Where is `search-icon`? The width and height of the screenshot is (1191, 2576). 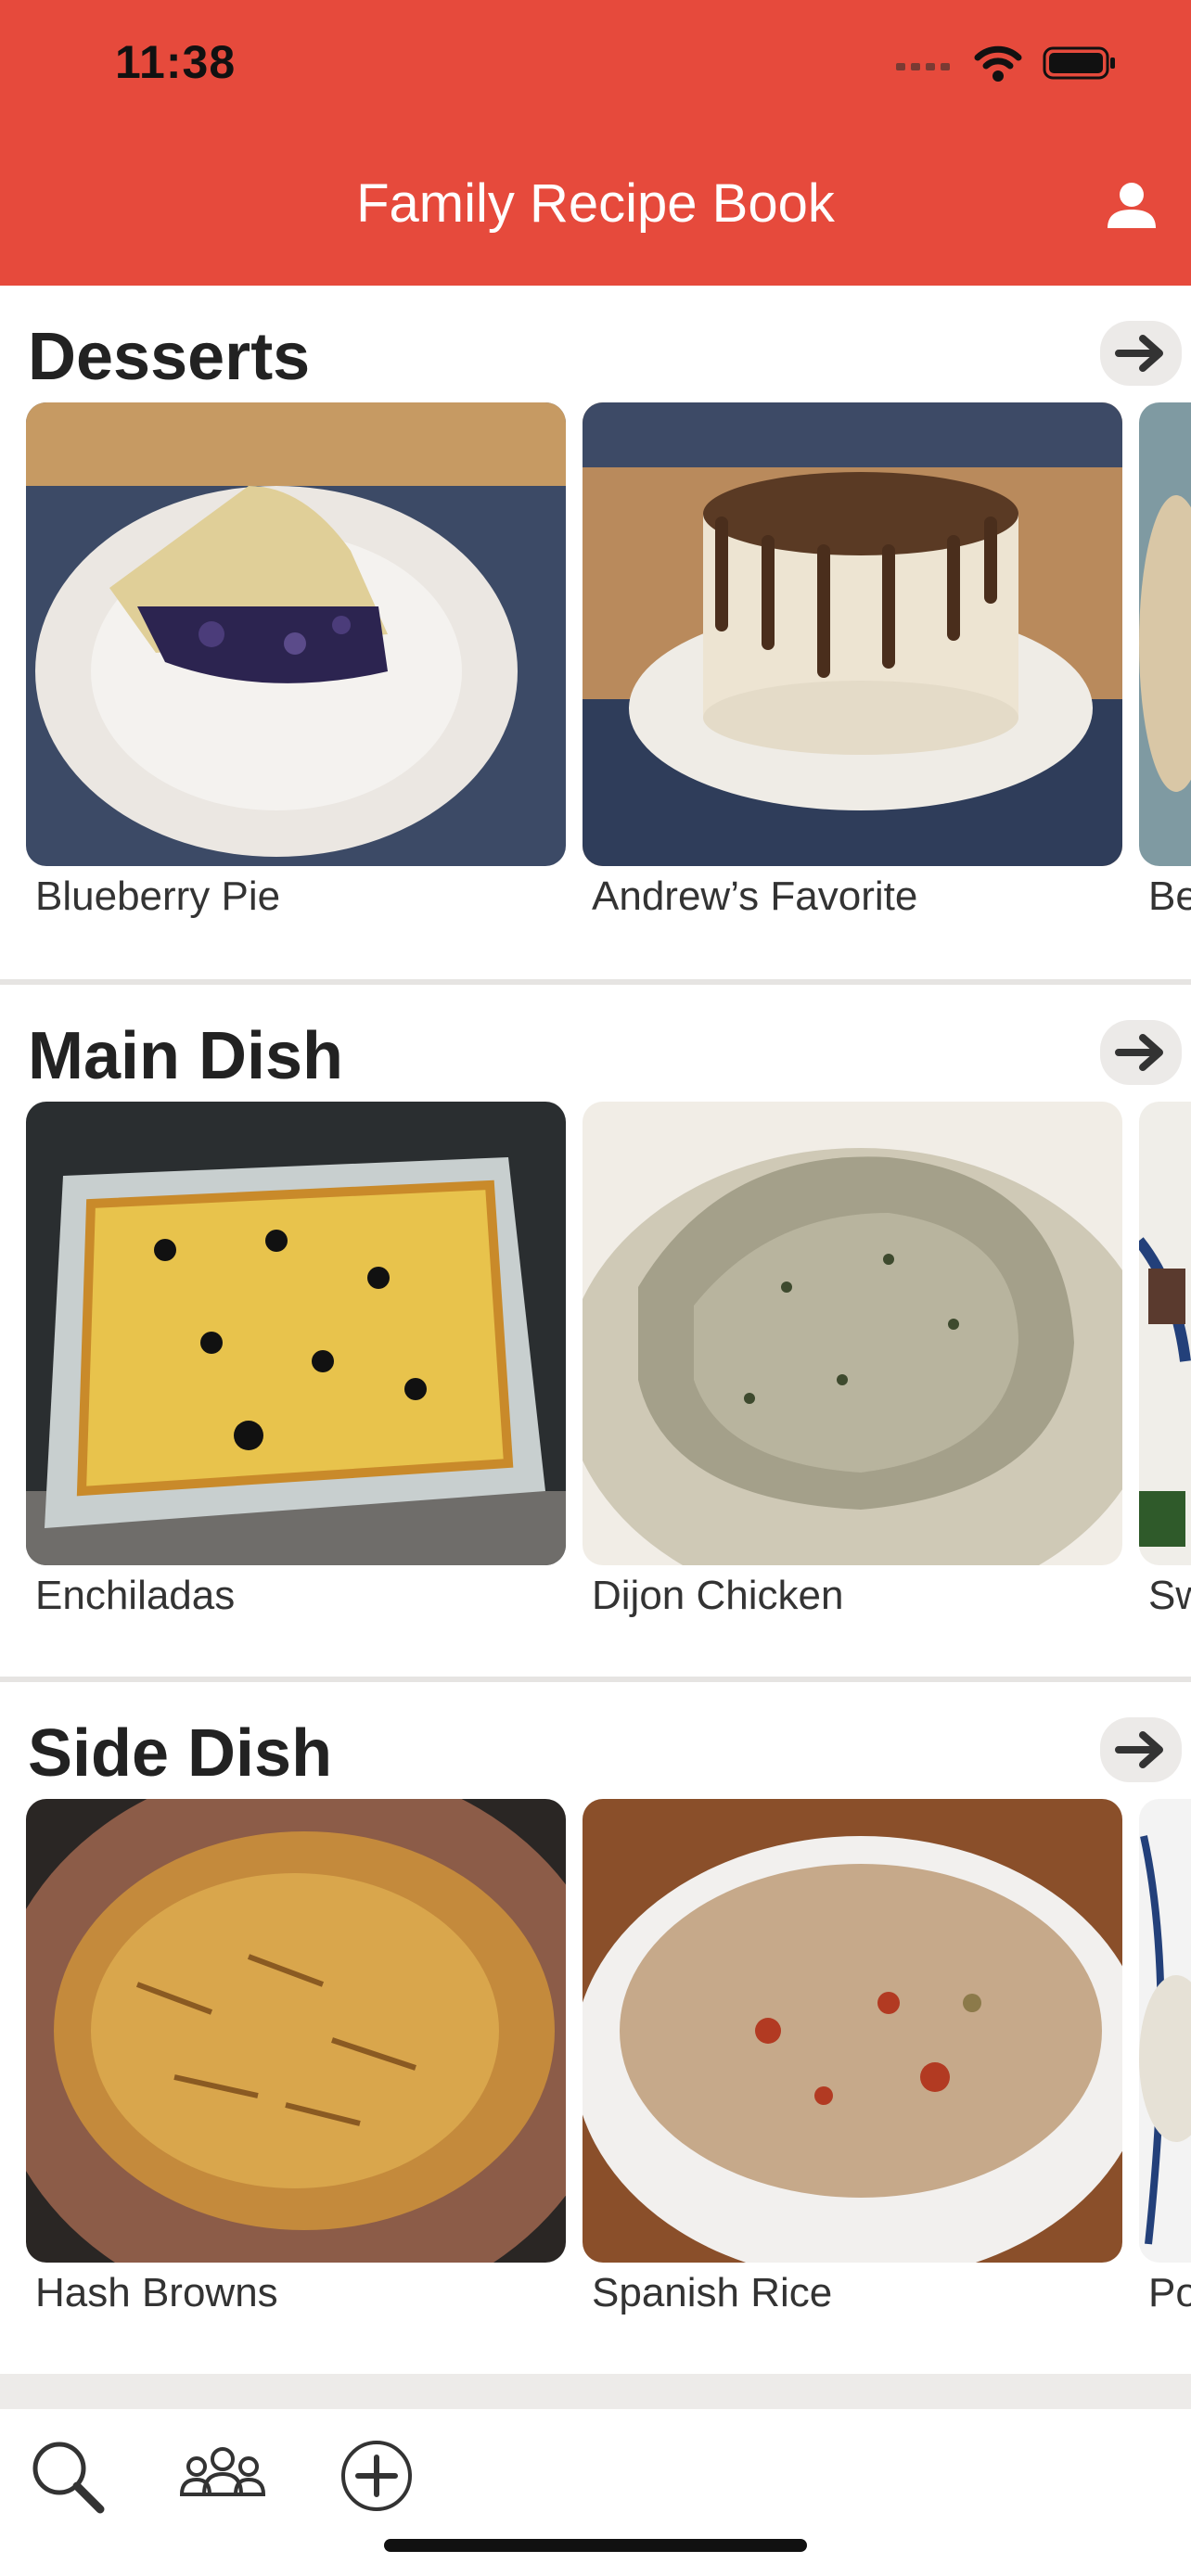 search-icon is located at coordinates (68, 2478).